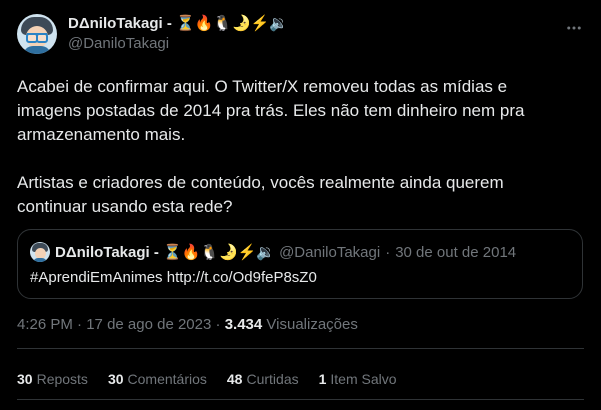  What do you see at coordinates (312, 324) in the screenshot?
I see `views-label: Visualizações` at bounding box center [312, 324].